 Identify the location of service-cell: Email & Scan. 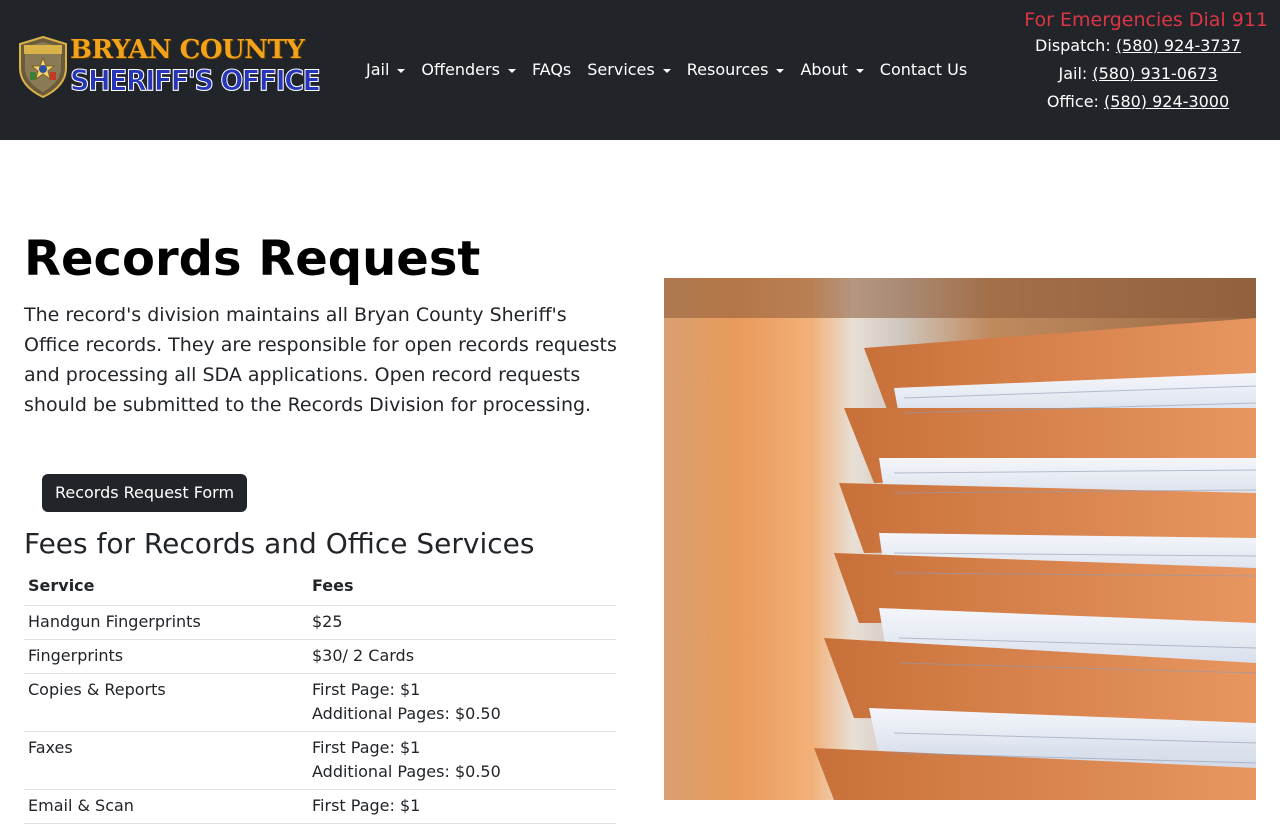
(166, 806).